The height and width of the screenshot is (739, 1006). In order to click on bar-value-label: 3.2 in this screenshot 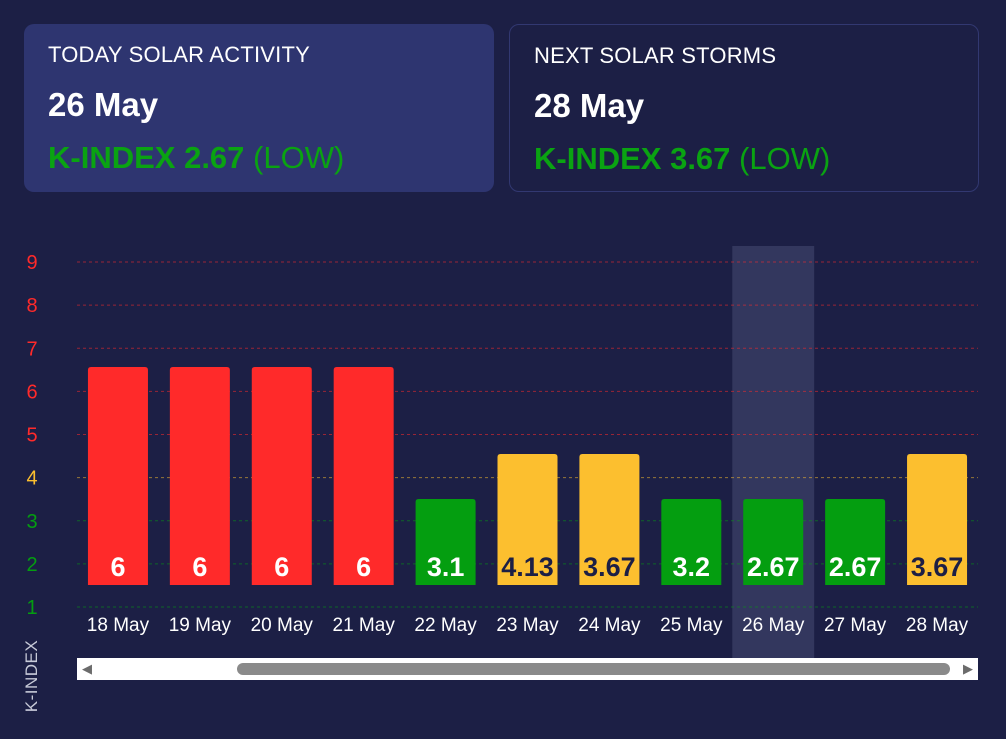, I will do `click(692, 567)`.